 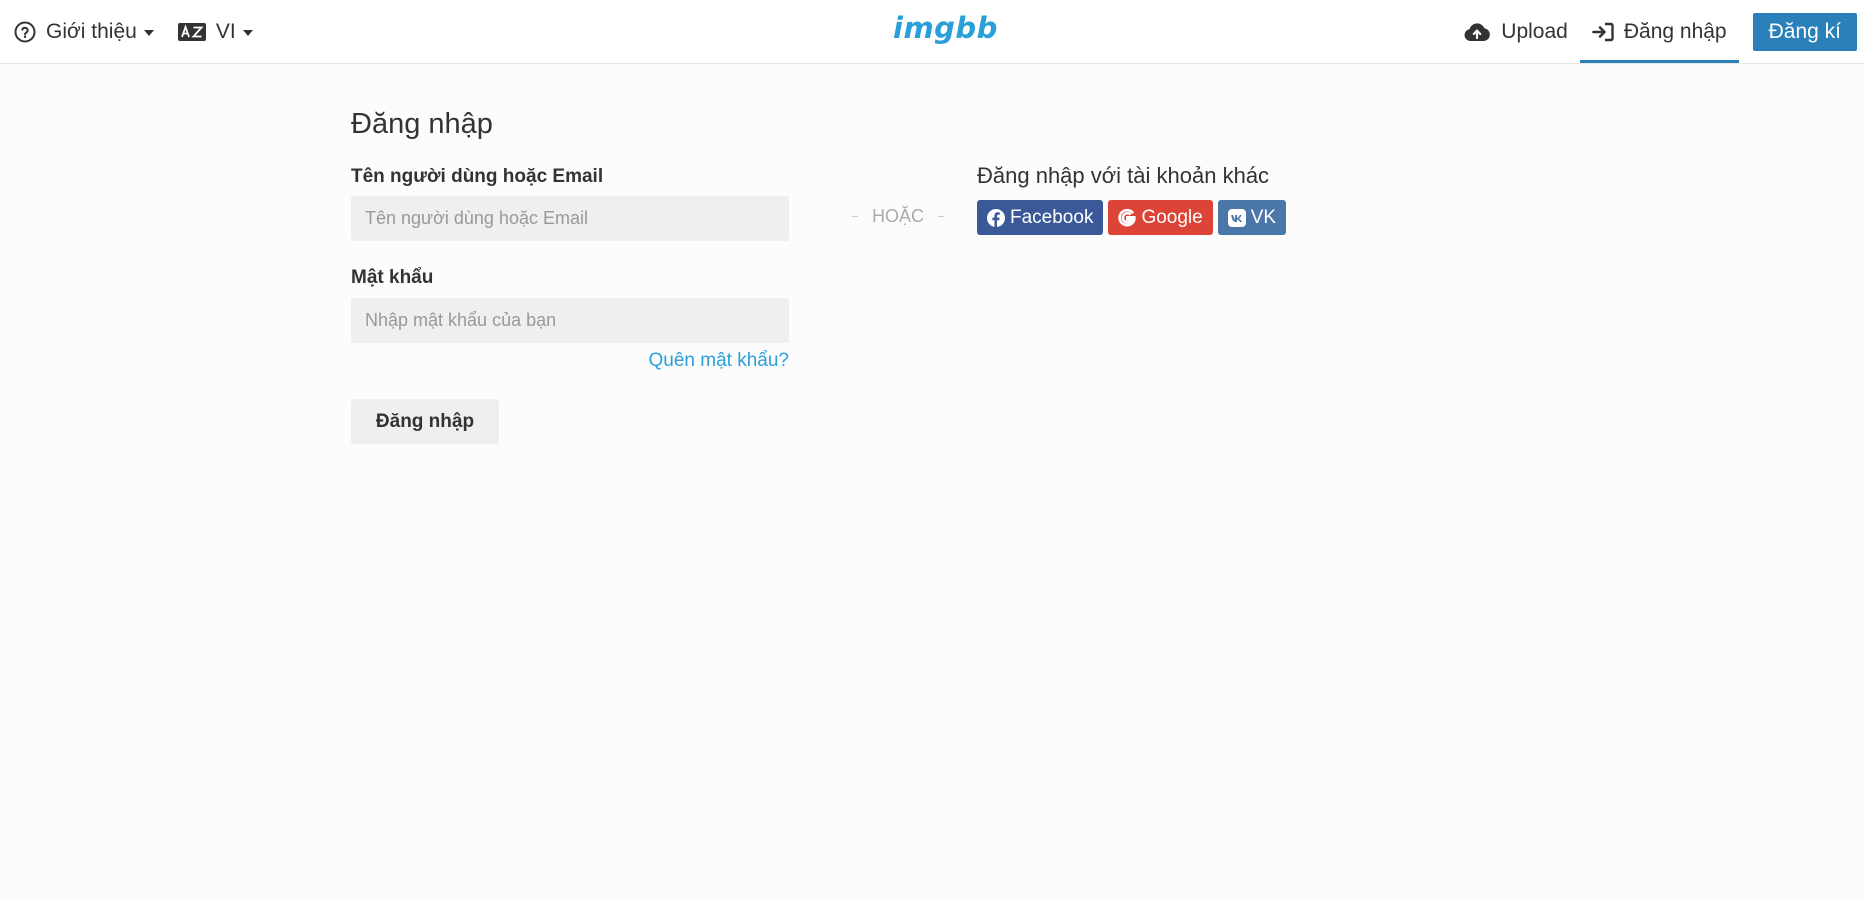 What do you see at coordinates (422, 124) in the screenshot?
I see `page-title: Đăng nhập` at bounding box center [422, 124].